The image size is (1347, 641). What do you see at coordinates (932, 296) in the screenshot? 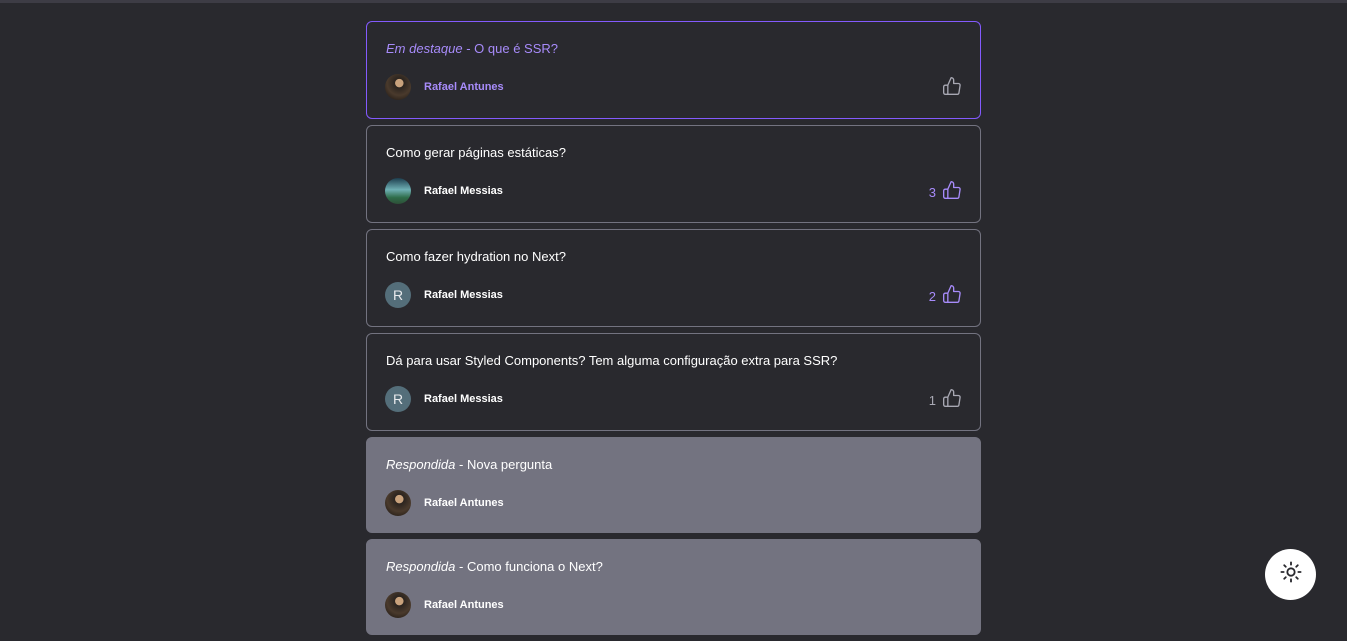
I see `like-count: 2` at bounding box center [932, 296].